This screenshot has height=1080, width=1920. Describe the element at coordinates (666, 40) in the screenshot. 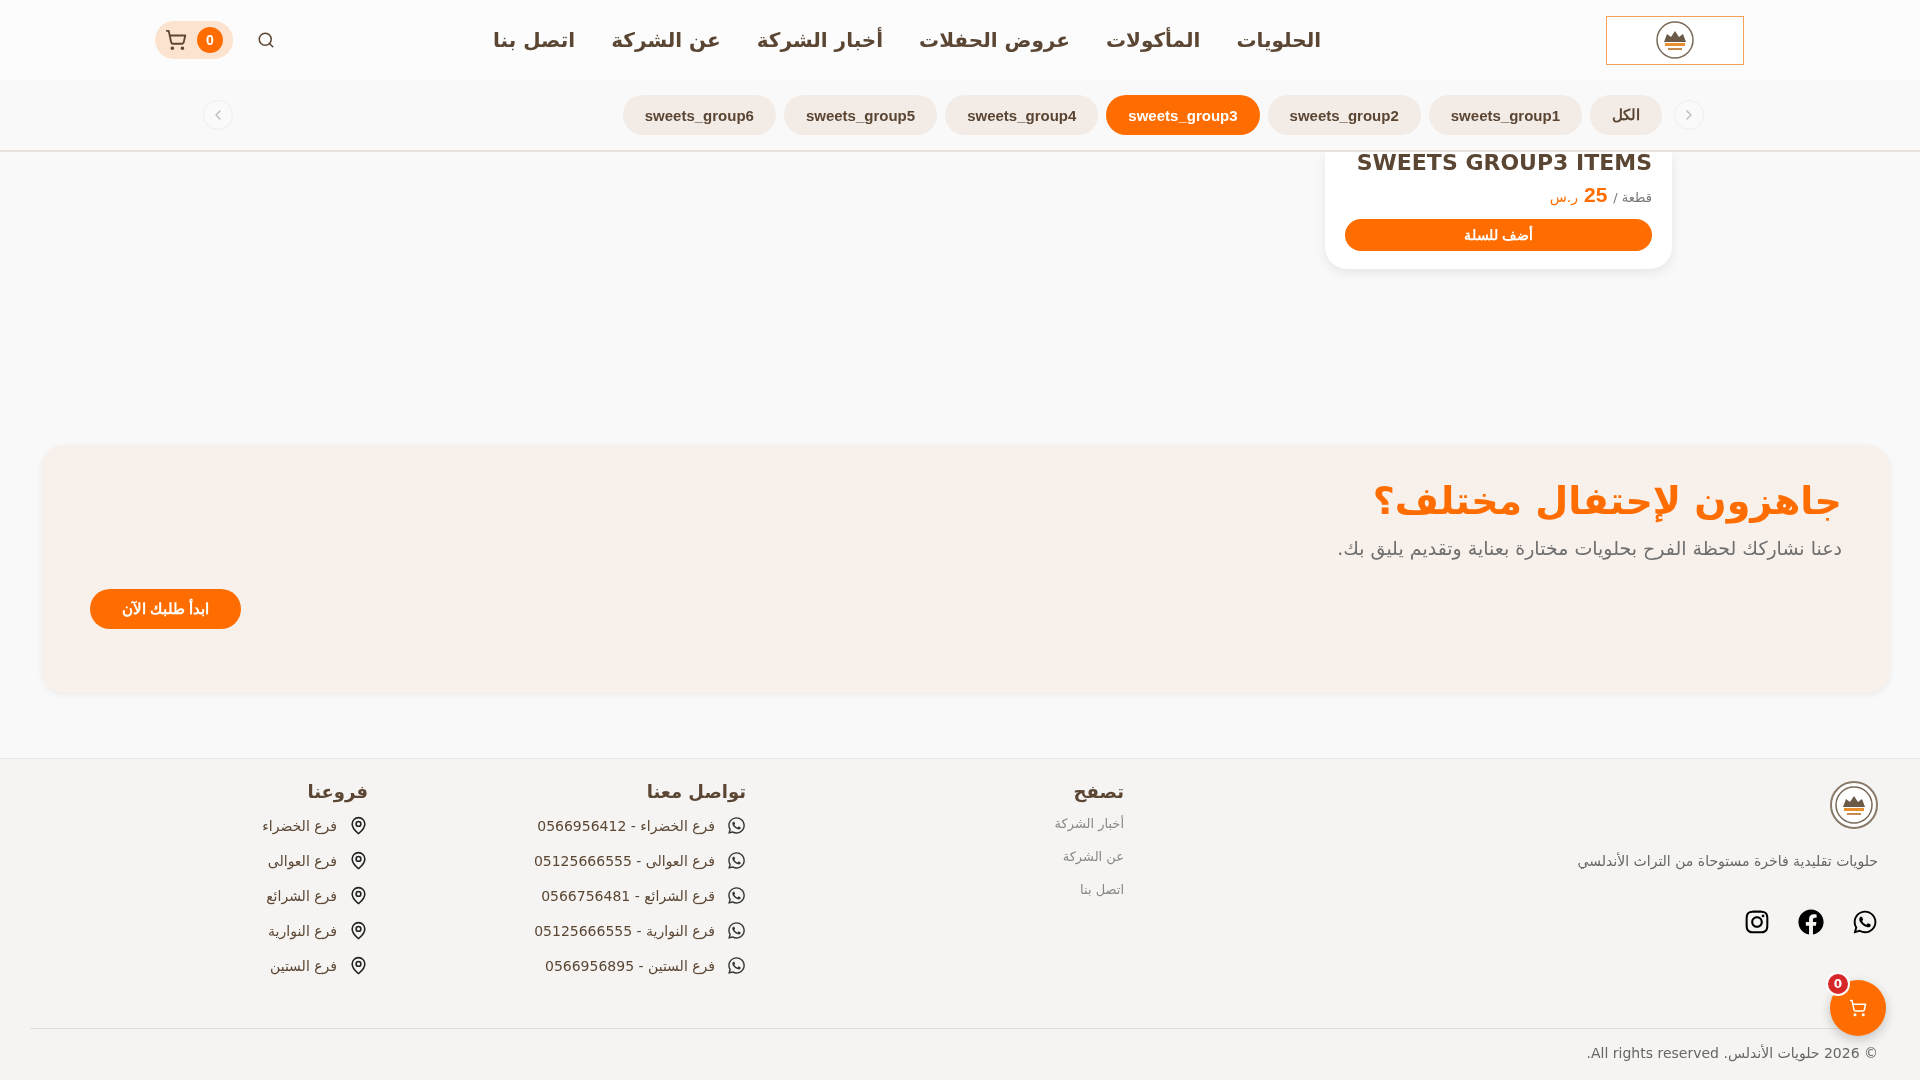

I see `nav-link: عن الشركة` at that location.